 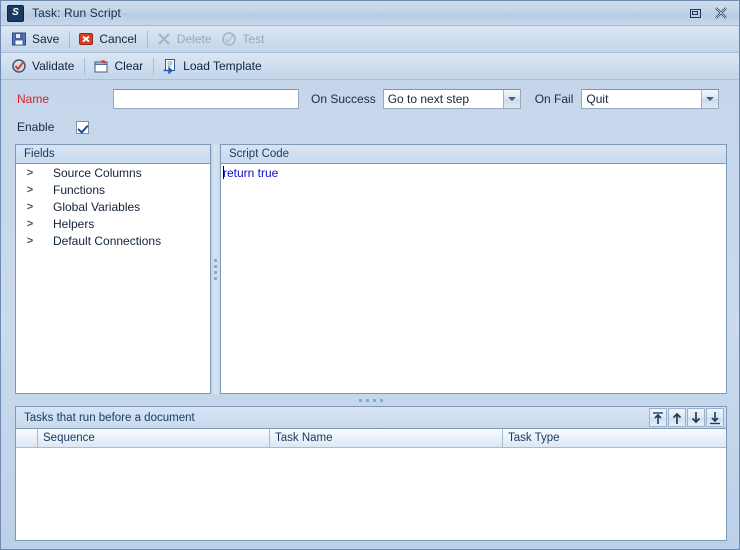 What do you see at coordinates (554, 99) in the screenshot?
I see `on-fail-label: On Fail` at bounding box center [554, 99].